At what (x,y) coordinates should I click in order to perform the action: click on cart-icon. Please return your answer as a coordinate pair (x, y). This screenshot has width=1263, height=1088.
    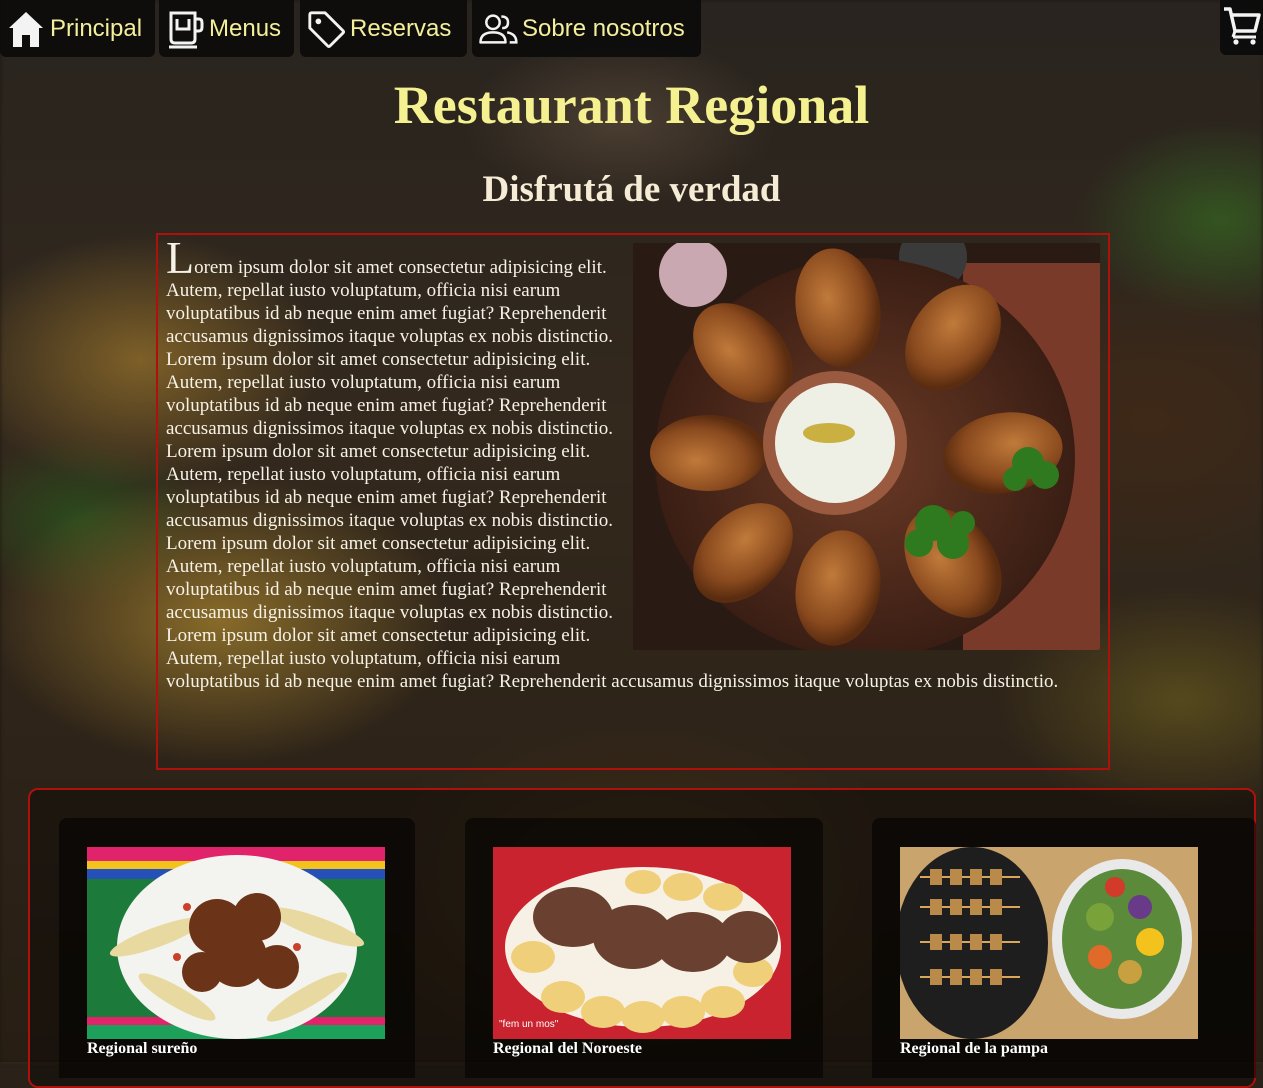
    Looking at the image, I should click on (1242, 27).